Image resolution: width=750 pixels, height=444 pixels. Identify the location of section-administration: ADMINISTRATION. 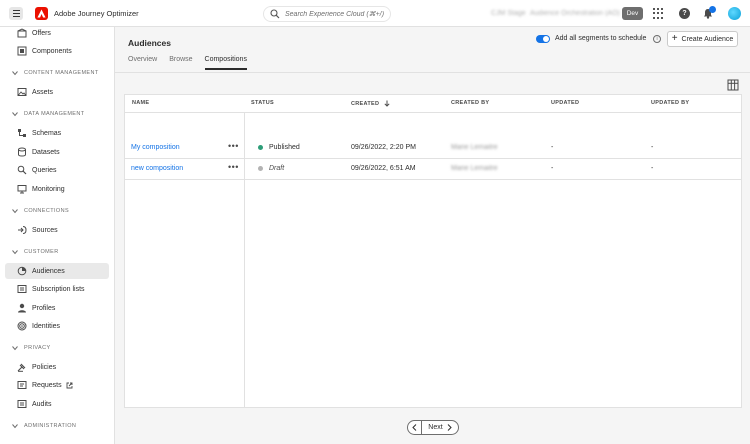
(44, 426).